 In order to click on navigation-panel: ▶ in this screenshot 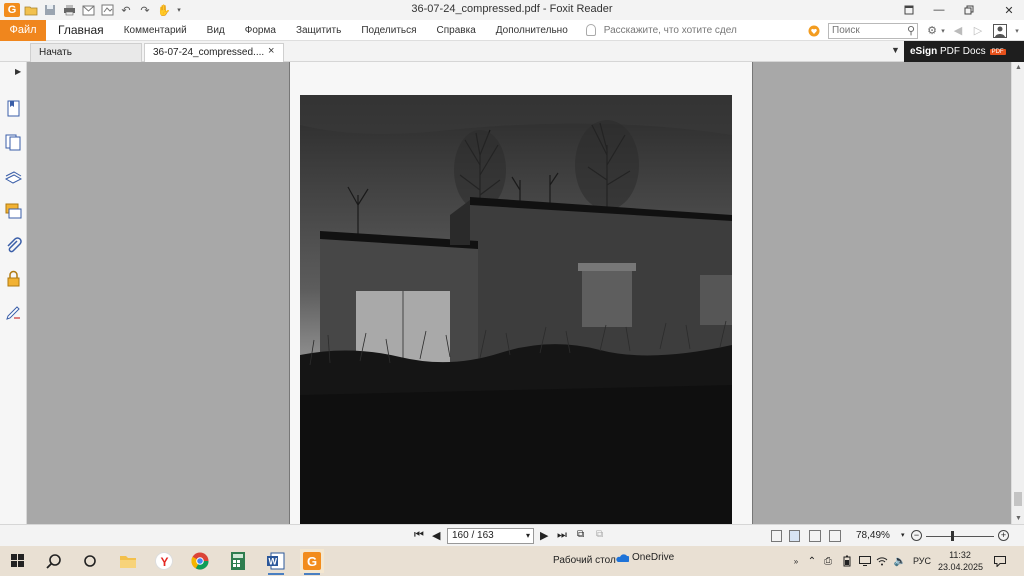, I will do `click(13, 293)`.